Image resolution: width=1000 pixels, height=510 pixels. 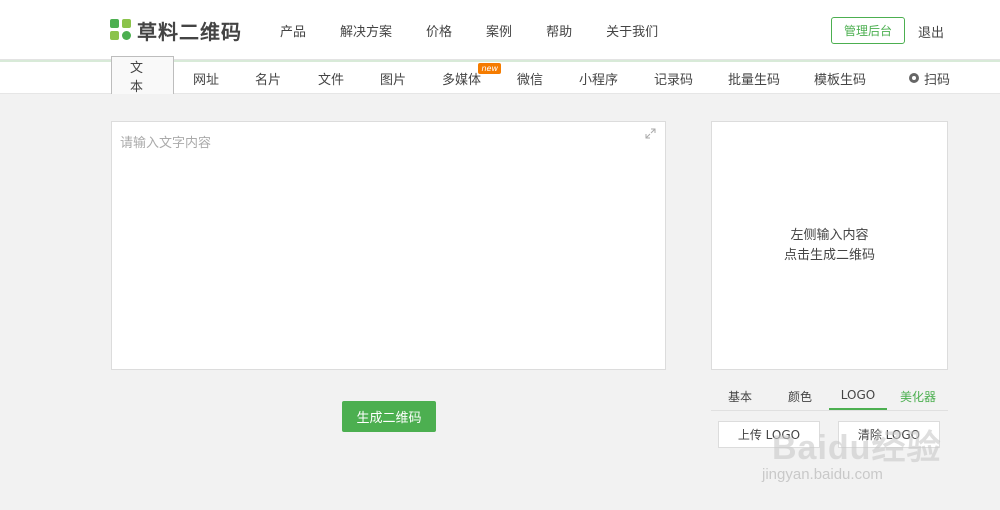 I want to click on qr-preview: 左侧输入内容 点击生成二维码, so click(x=829, y=245).